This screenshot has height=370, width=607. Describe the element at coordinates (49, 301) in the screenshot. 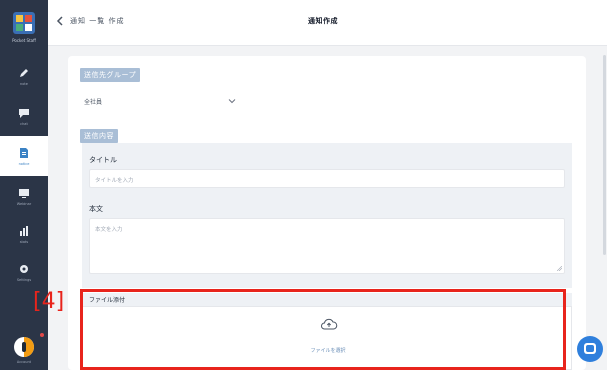

I see `annotation-label: [4]` at that location.